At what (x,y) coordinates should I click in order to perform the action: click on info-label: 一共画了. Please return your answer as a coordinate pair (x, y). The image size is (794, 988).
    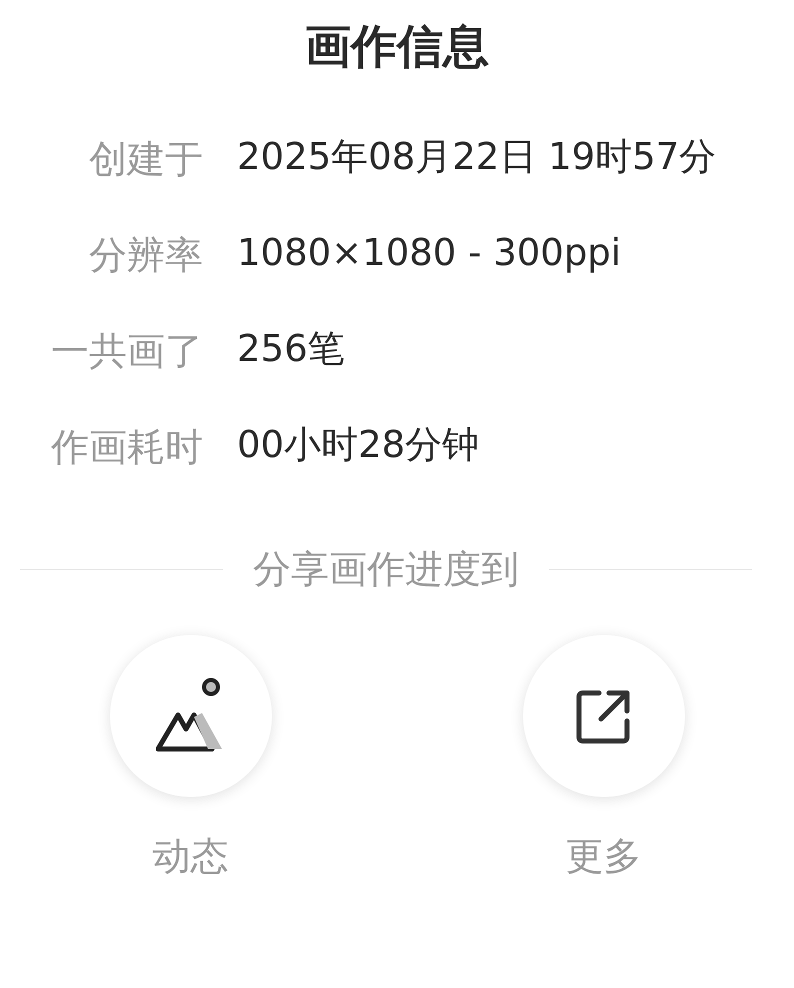
    Looking at the image, I should click on (126, 351).